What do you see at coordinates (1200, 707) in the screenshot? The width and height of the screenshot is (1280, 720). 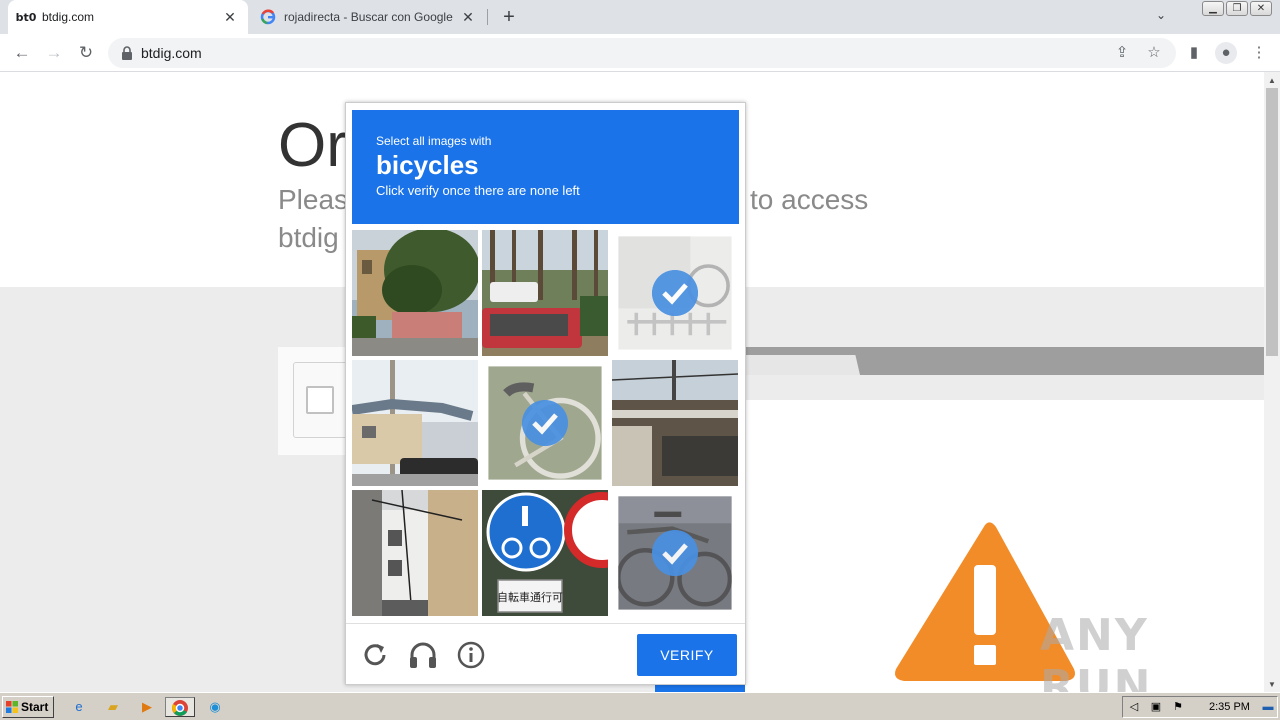 I see `system-tray: ◁ ▣ ⚑ 2:35 PM ▬` at bounding box center [1200, 707].